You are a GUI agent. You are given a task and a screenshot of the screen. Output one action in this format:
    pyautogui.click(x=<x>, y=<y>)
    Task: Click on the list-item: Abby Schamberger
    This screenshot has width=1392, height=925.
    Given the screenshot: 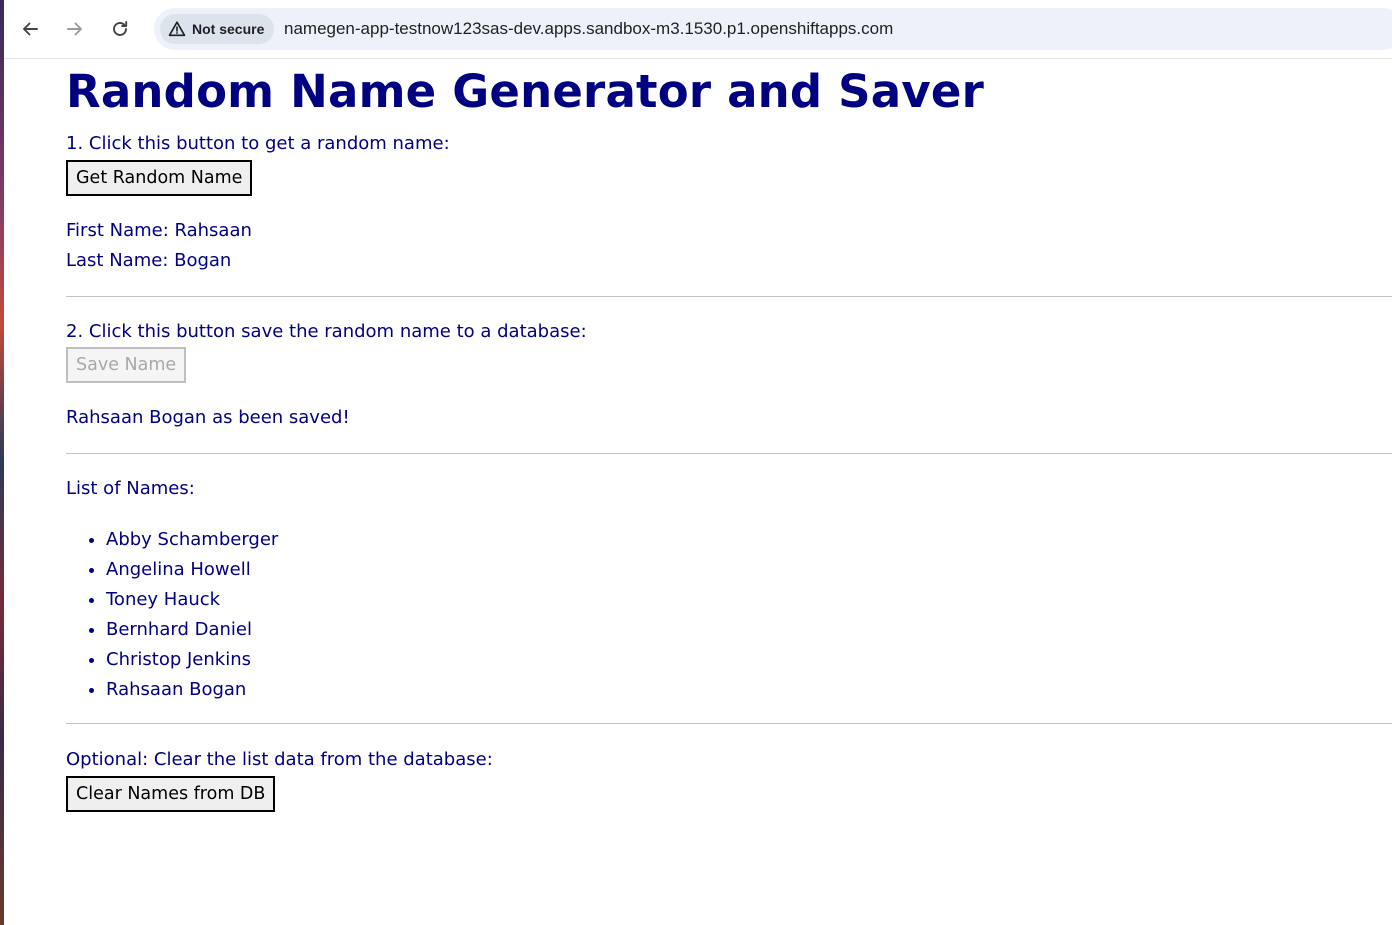 What is the action you would take?
    pyautogui.click(x=192, y=540)
    